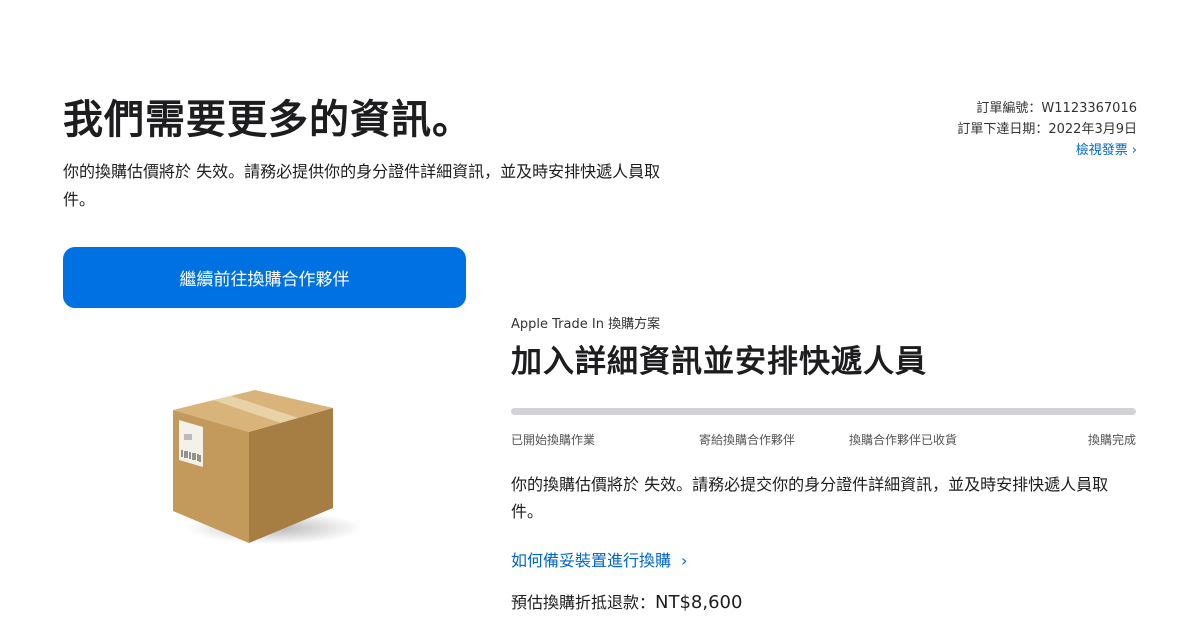  I want to click on order-date: 訂單下達日期：2022年3月9日, so click(1047, 129).